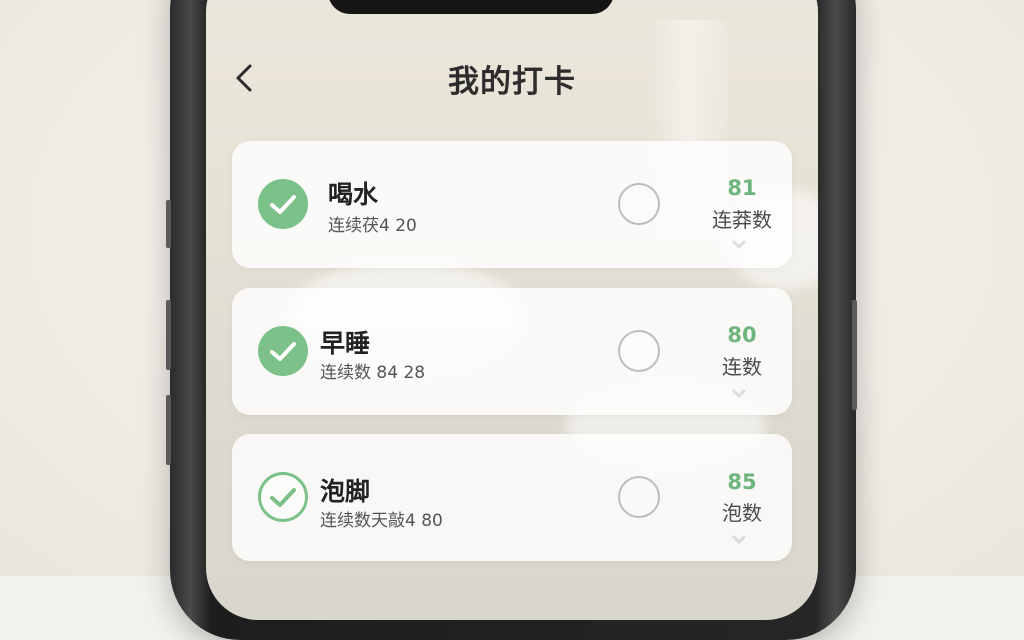 The height and width of the screenshot is (640, 1024). What do you see at coordinates (742, 220) in the screenshot?
I see `streak-label: 连莽数` at bounding box center [742, 220].